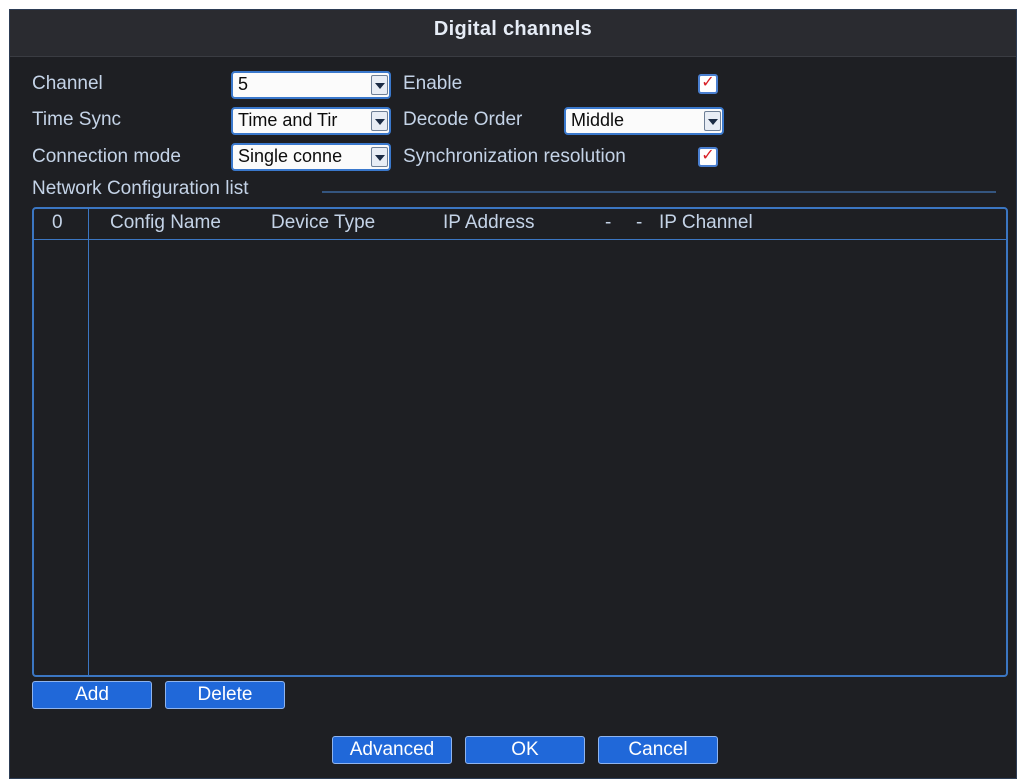  I want to click on connection-mode-select: Single conne, so click(311, 157).